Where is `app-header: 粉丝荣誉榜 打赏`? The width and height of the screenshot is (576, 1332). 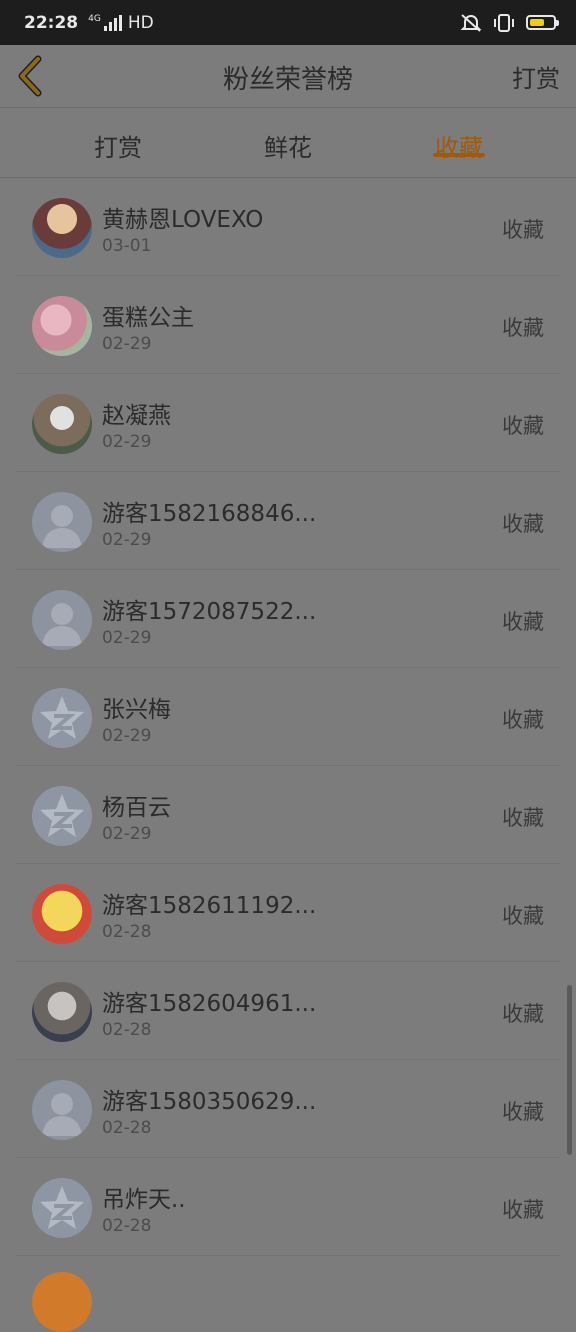
app-header: 粉丝荣誉榜 打赏 is located at coordinates (288, 76).